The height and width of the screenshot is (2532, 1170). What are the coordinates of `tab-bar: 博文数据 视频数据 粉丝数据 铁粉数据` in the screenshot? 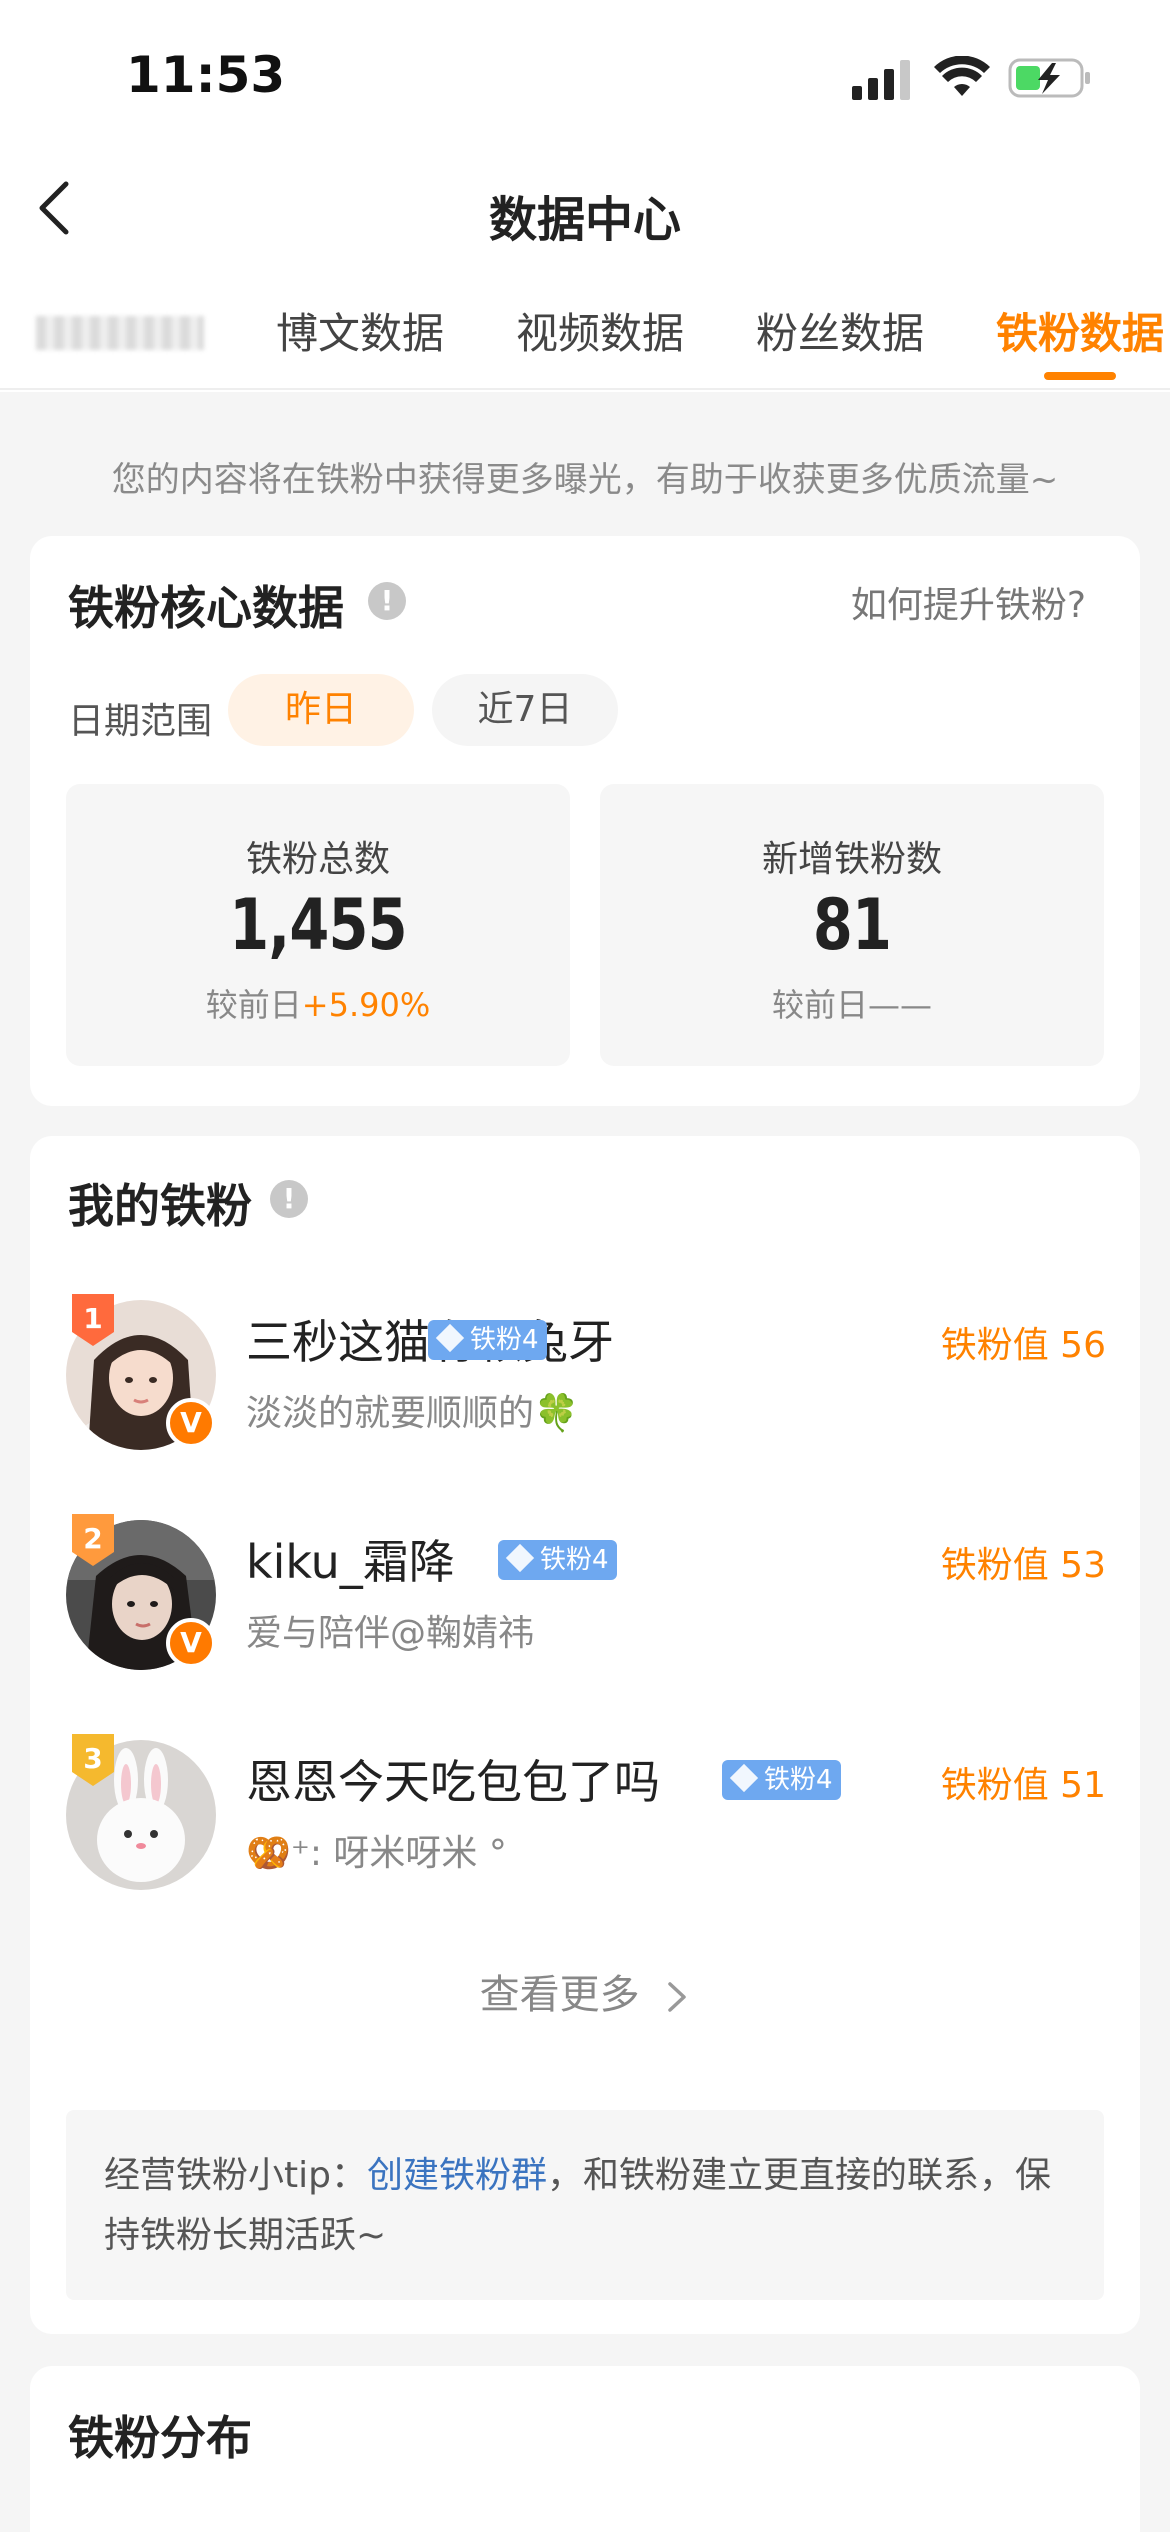 It's located at (585, 340).